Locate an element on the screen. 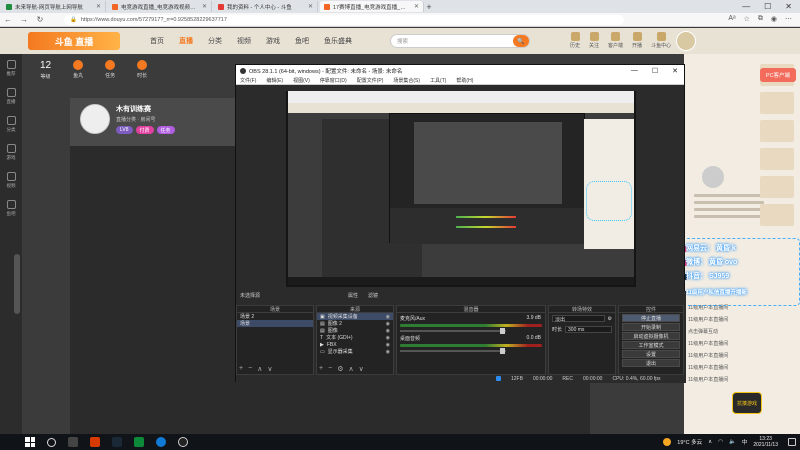  filters-button: 滤镜 is located at coordinates (373, 295).